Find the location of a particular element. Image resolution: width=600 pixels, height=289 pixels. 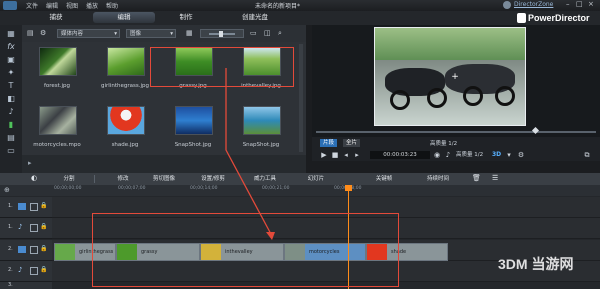

watermark: 3DM 当游网 is located at coordinates (536, 264).